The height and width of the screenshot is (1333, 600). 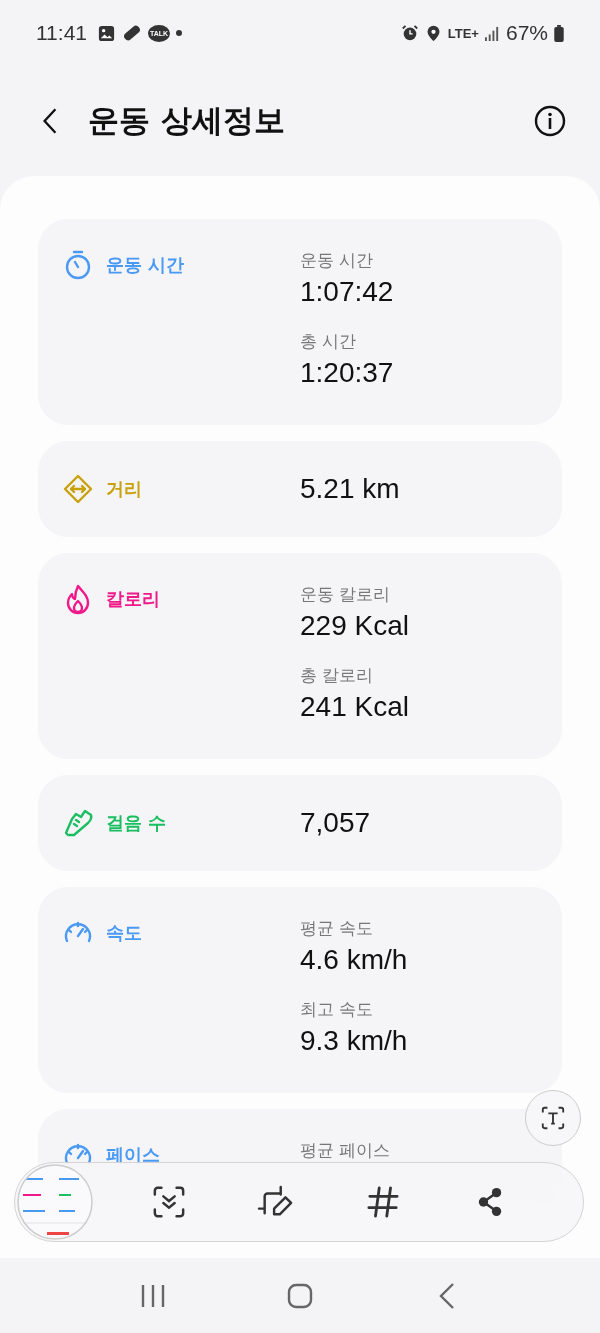 What do you see at coordinates (345, 1150) in the screenshot?
I see `stat-label: 평균 페이스` at bounding box center [345, 1150].